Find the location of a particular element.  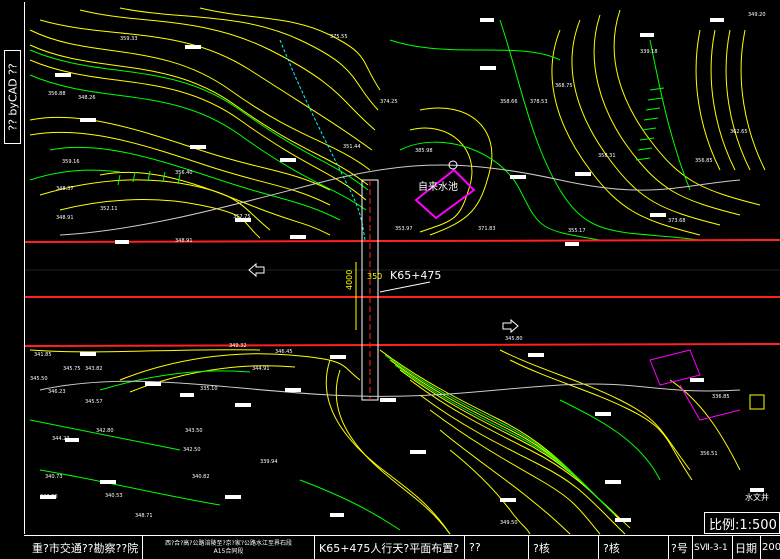

svg-text: 353.97 is located at coordinates (404, 229).